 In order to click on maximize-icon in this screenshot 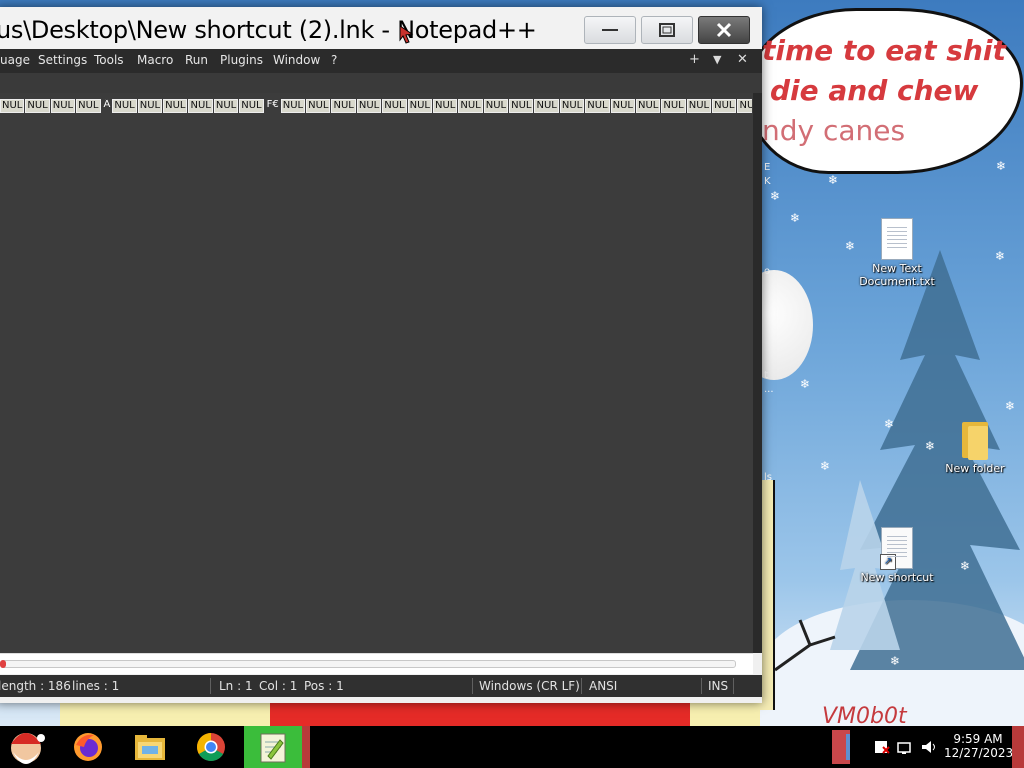, I will do `click(667, 30)`.